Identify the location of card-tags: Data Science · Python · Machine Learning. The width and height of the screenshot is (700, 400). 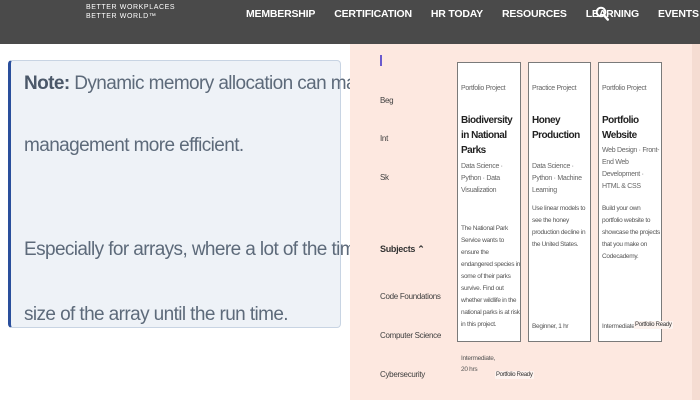
(557, 178).